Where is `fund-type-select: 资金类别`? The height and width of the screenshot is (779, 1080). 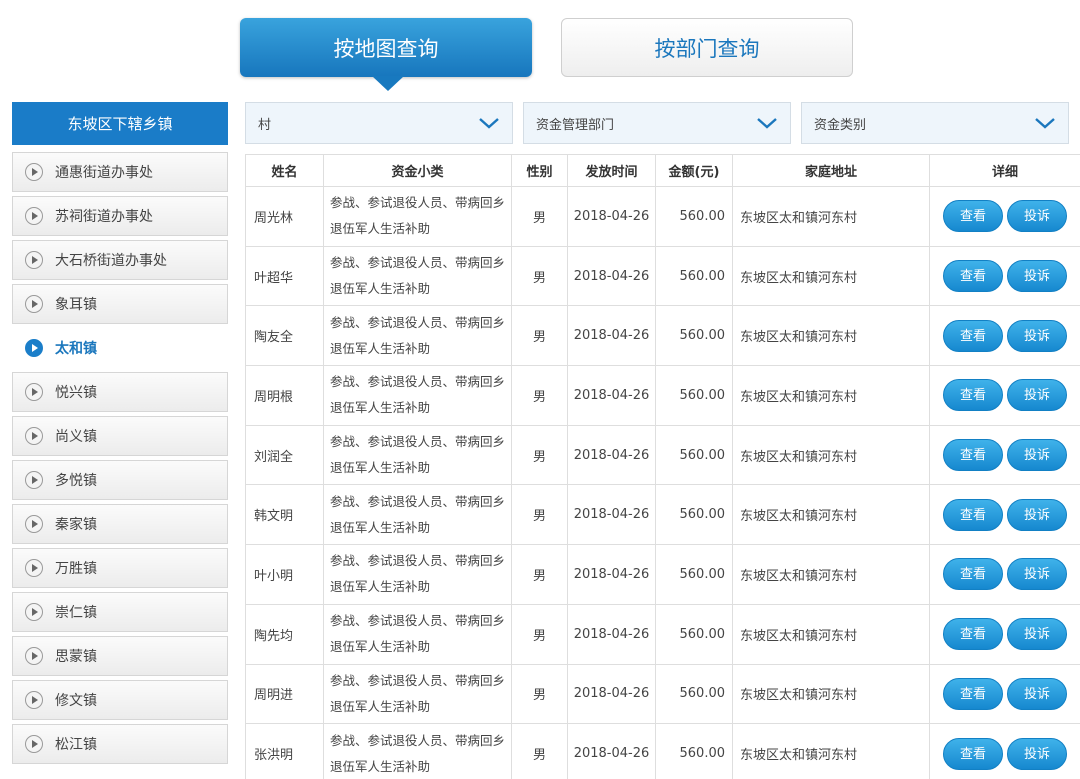 fund-type-select: 资金类别 is located at coordinates (935, 123).